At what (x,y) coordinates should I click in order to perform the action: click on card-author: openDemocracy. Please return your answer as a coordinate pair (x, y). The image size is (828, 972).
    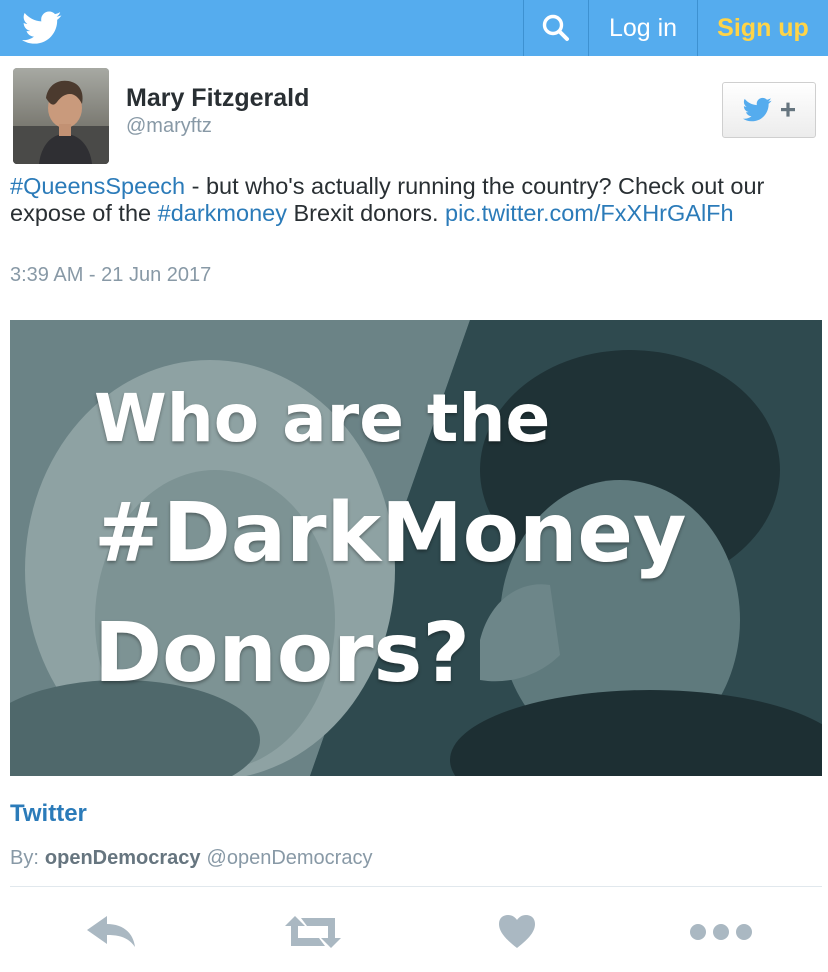
    Looking at the image, I should click on (123, 858).